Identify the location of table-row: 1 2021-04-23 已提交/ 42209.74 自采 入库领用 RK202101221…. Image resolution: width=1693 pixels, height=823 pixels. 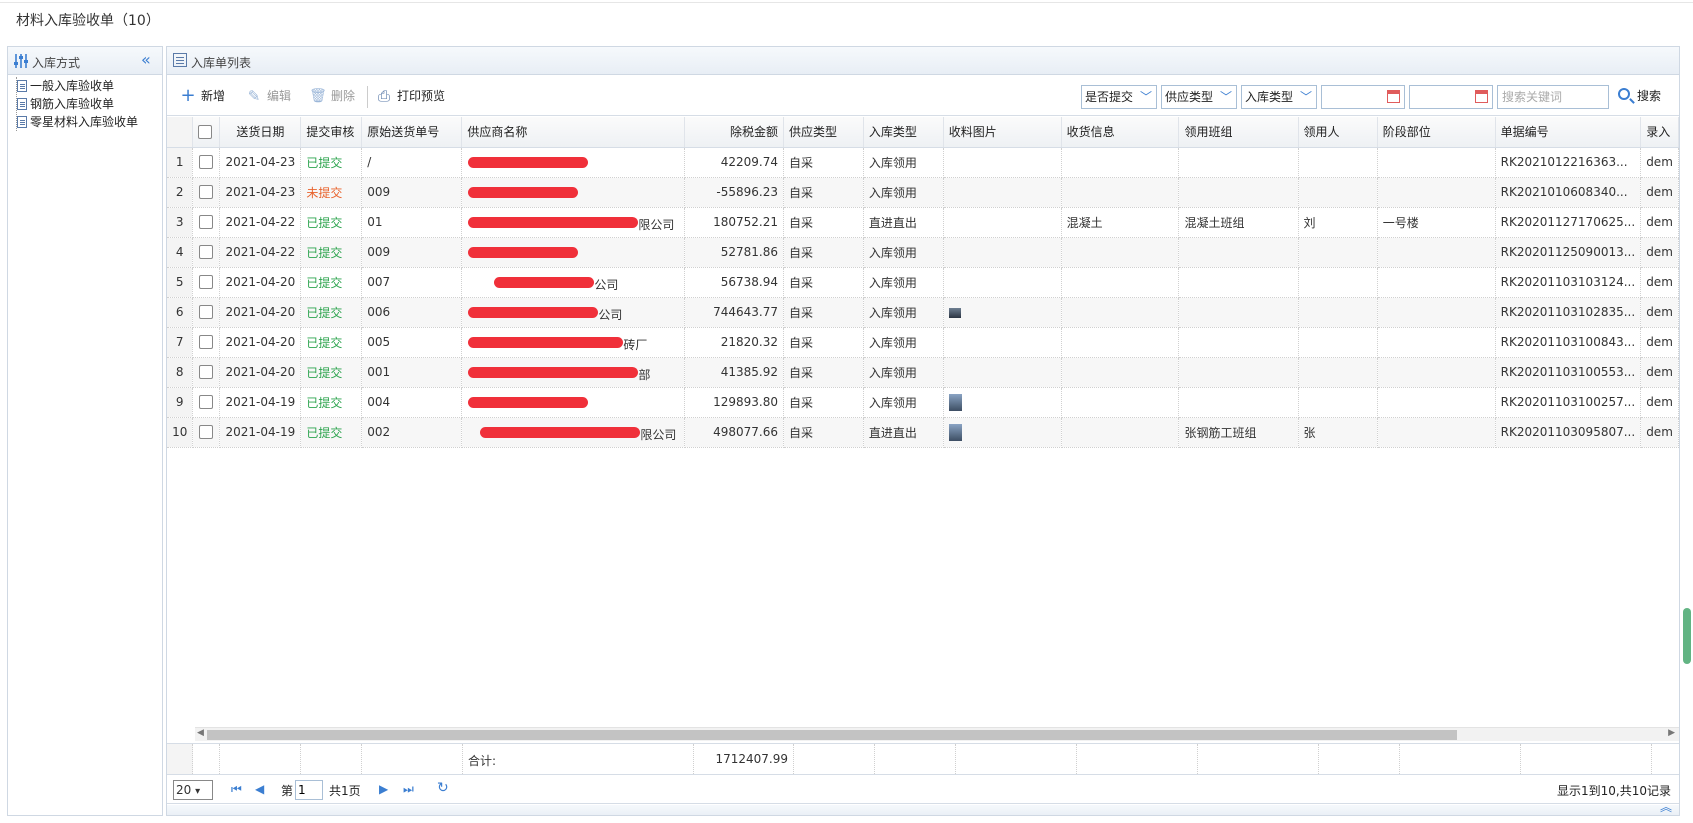
(923, 162).